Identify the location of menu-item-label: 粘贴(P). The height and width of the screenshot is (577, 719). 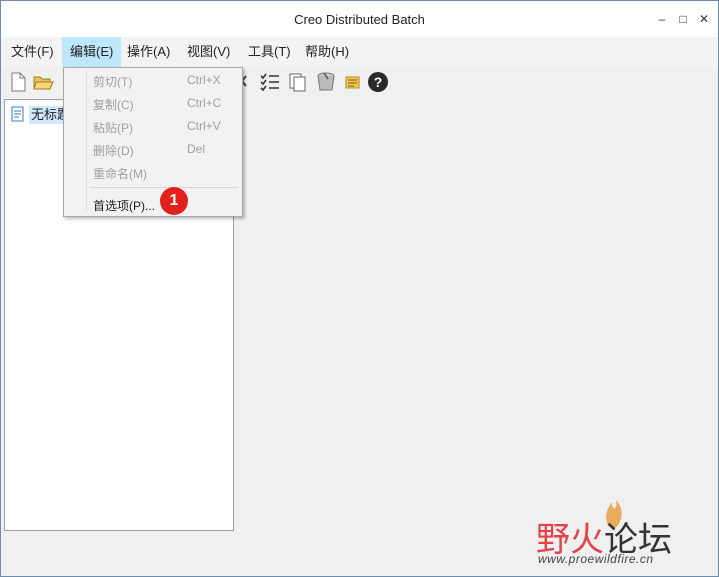
(113, 128).